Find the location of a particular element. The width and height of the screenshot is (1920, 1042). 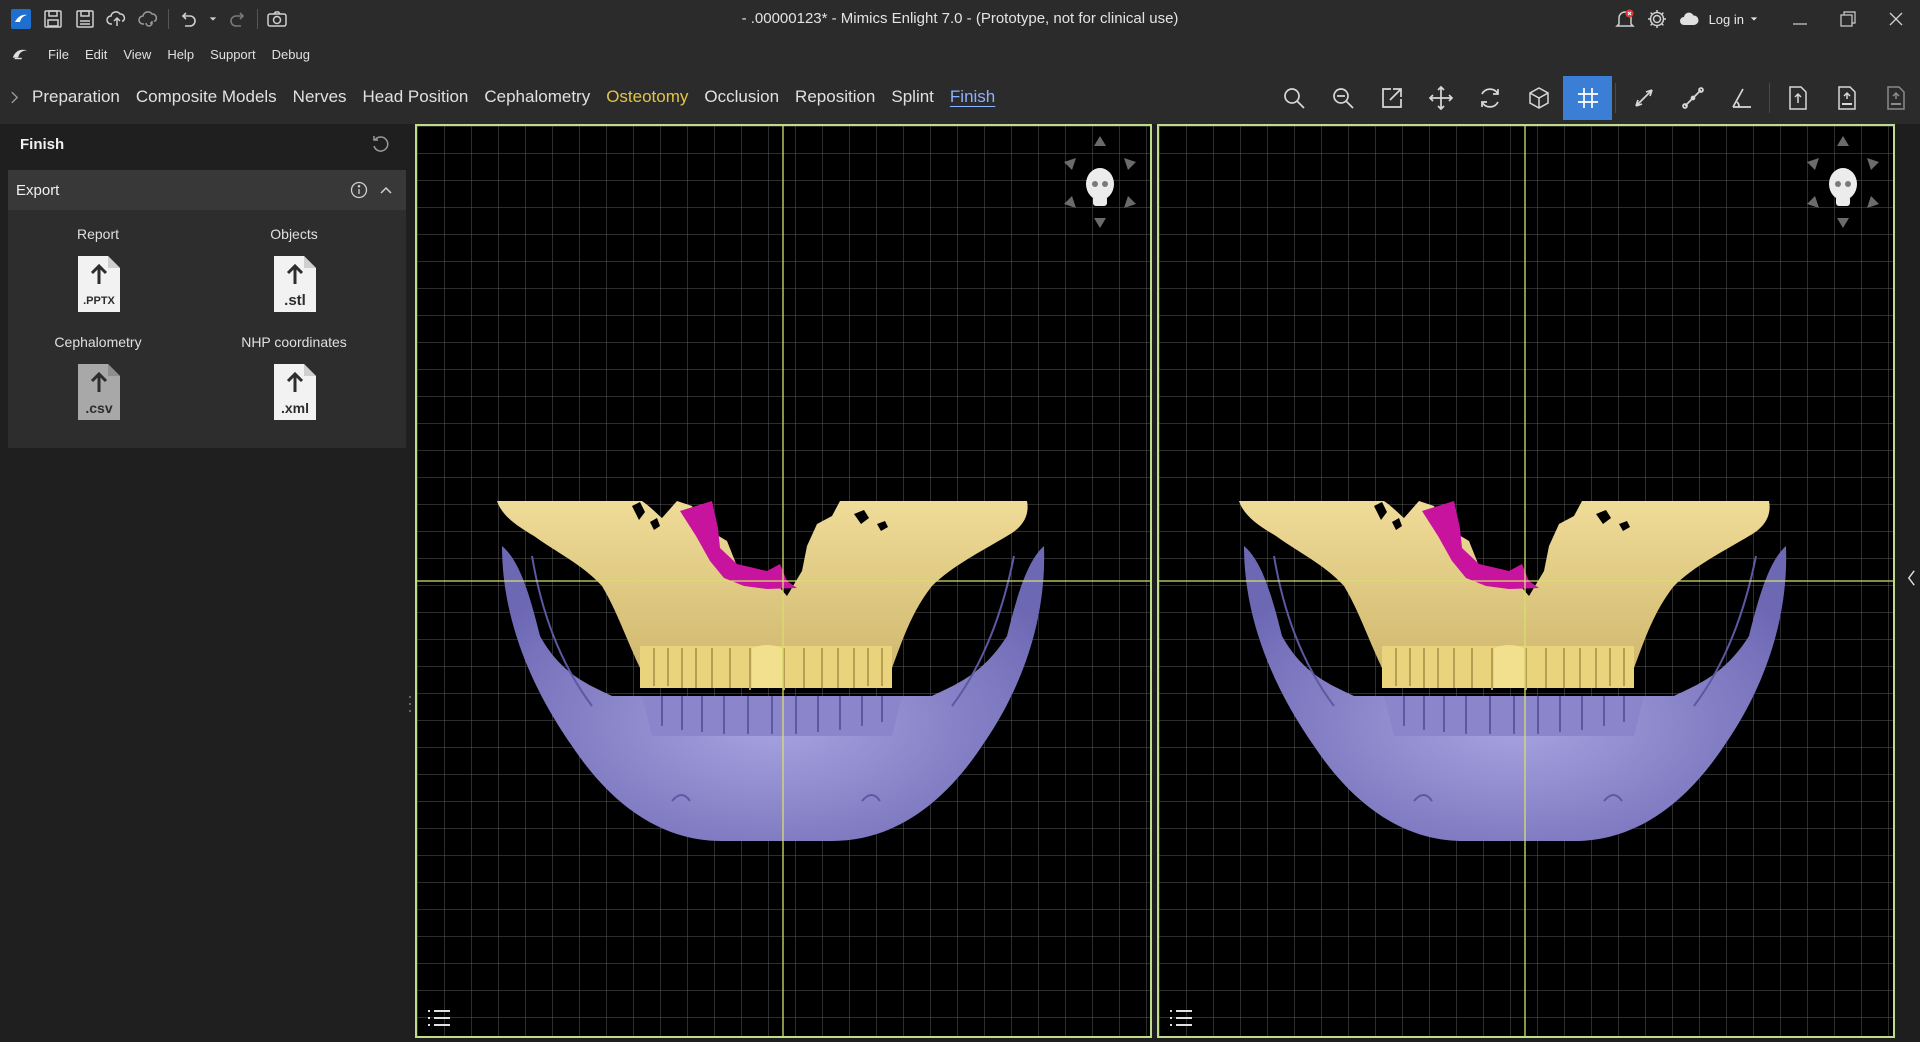

export-report-item: Report .PPTX is located at coordinates (98, 270).